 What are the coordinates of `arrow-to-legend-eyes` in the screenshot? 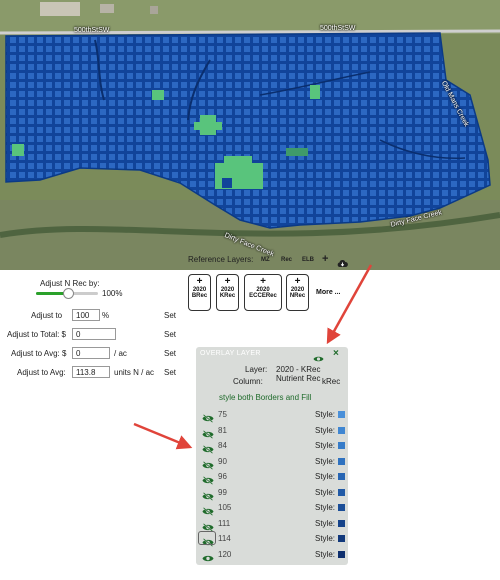 It's located at (163, 436).